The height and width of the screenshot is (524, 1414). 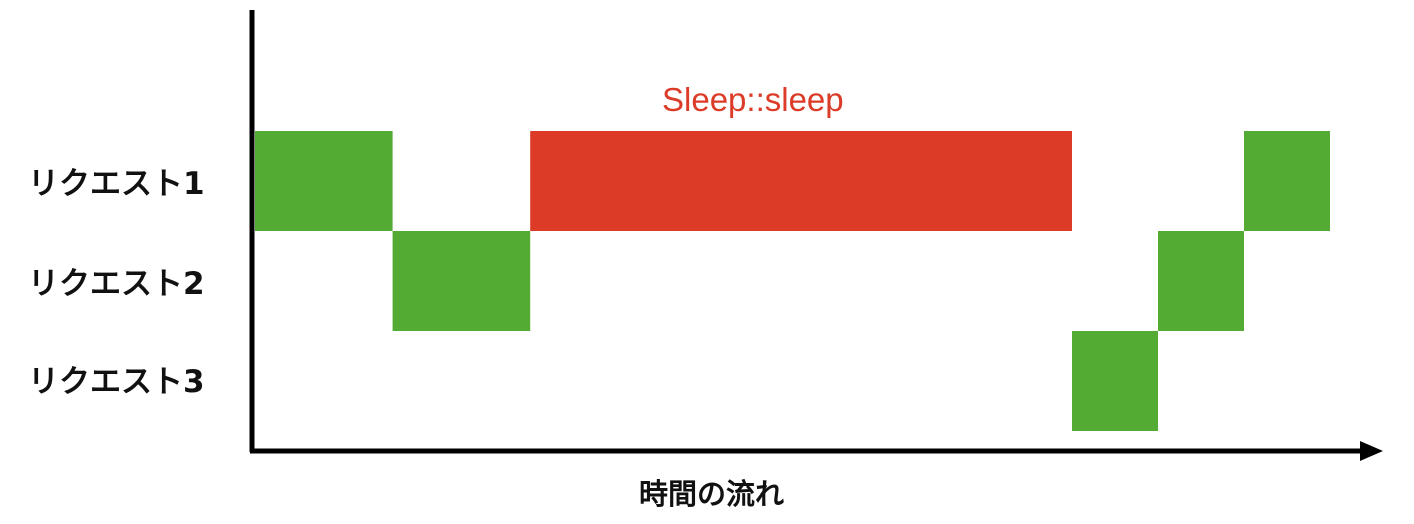 What do you see at coordinates (1371, 451) in the screenshot?
I see `x-axis-arrowhead` at bounding box center [1371, 451].